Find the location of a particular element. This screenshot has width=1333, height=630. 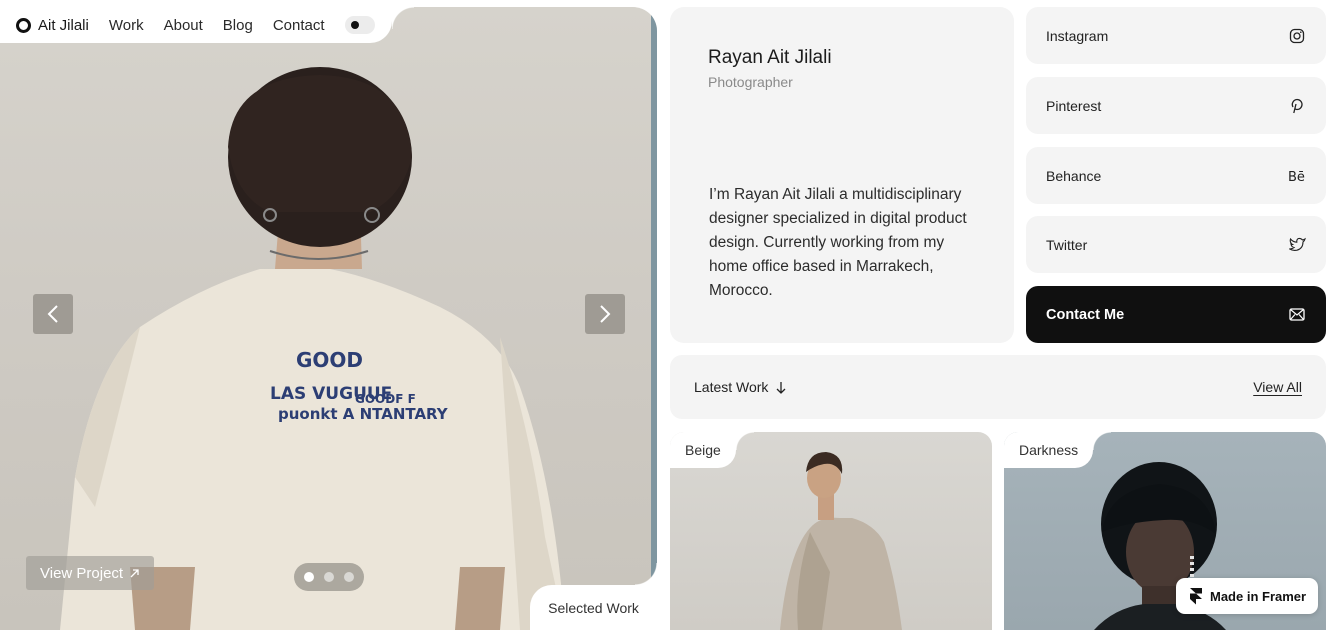

view-project-button: View Project is located at coordinates (90, 573).